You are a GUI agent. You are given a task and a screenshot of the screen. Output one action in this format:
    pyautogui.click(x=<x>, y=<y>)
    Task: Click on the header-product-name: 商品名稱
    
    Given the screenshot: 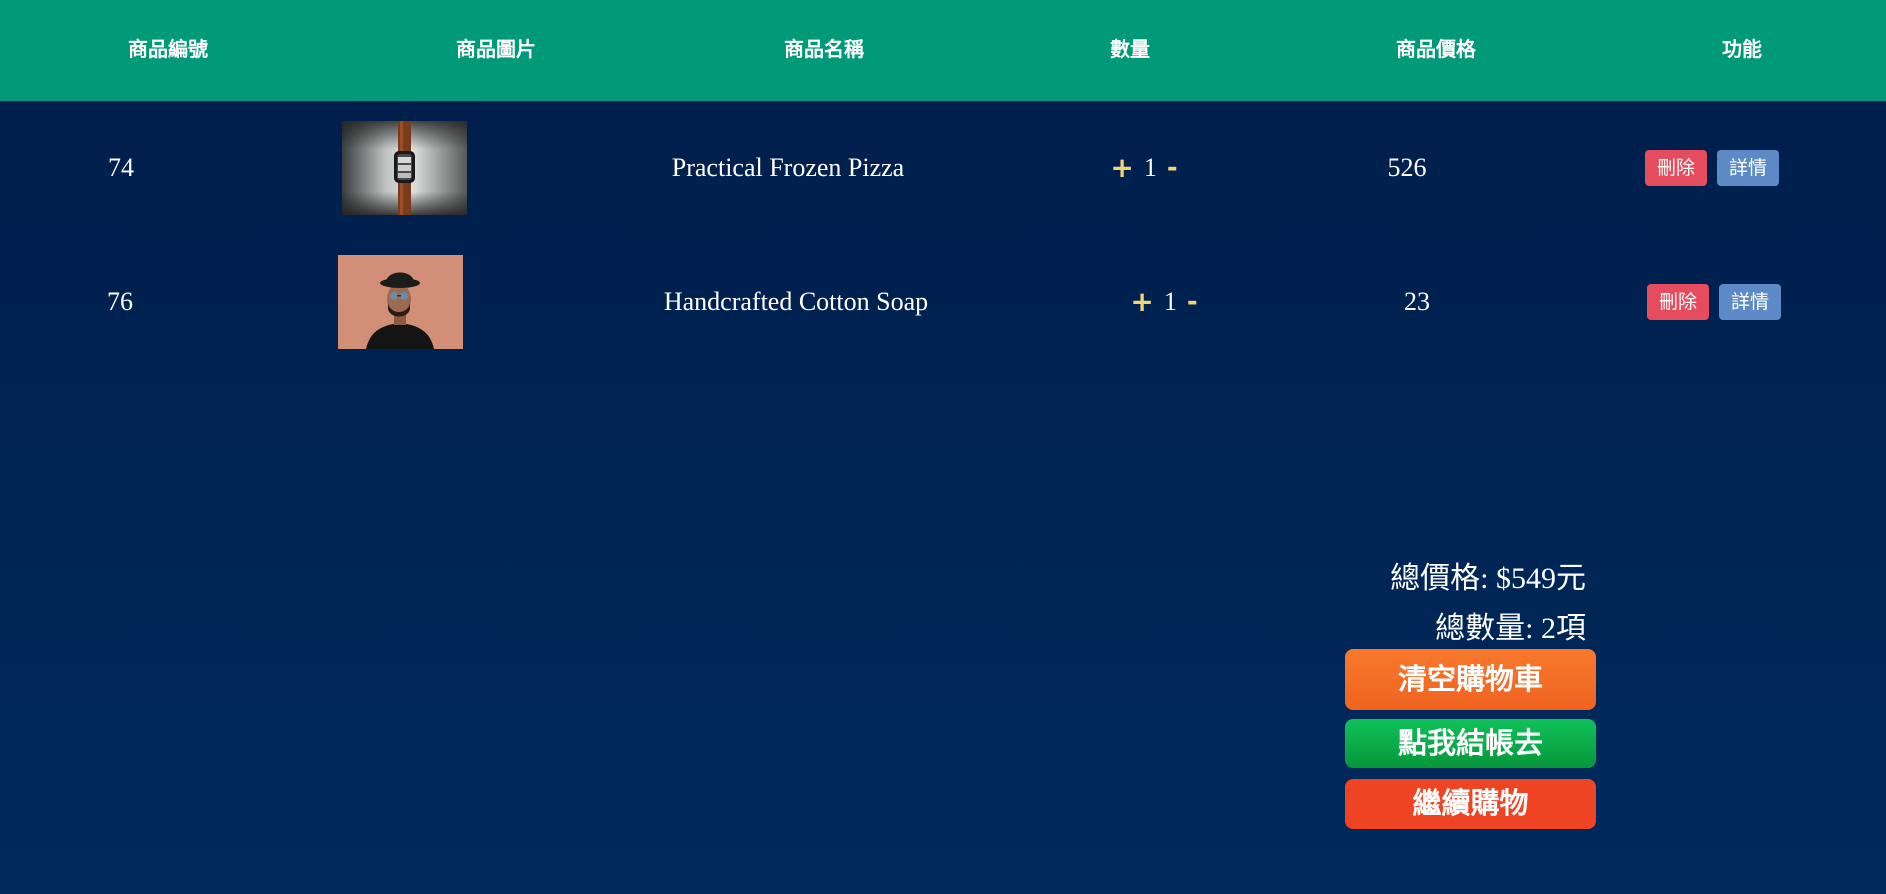 What is the action you would take?
    pyautogui.click(x=824, y=49)
    